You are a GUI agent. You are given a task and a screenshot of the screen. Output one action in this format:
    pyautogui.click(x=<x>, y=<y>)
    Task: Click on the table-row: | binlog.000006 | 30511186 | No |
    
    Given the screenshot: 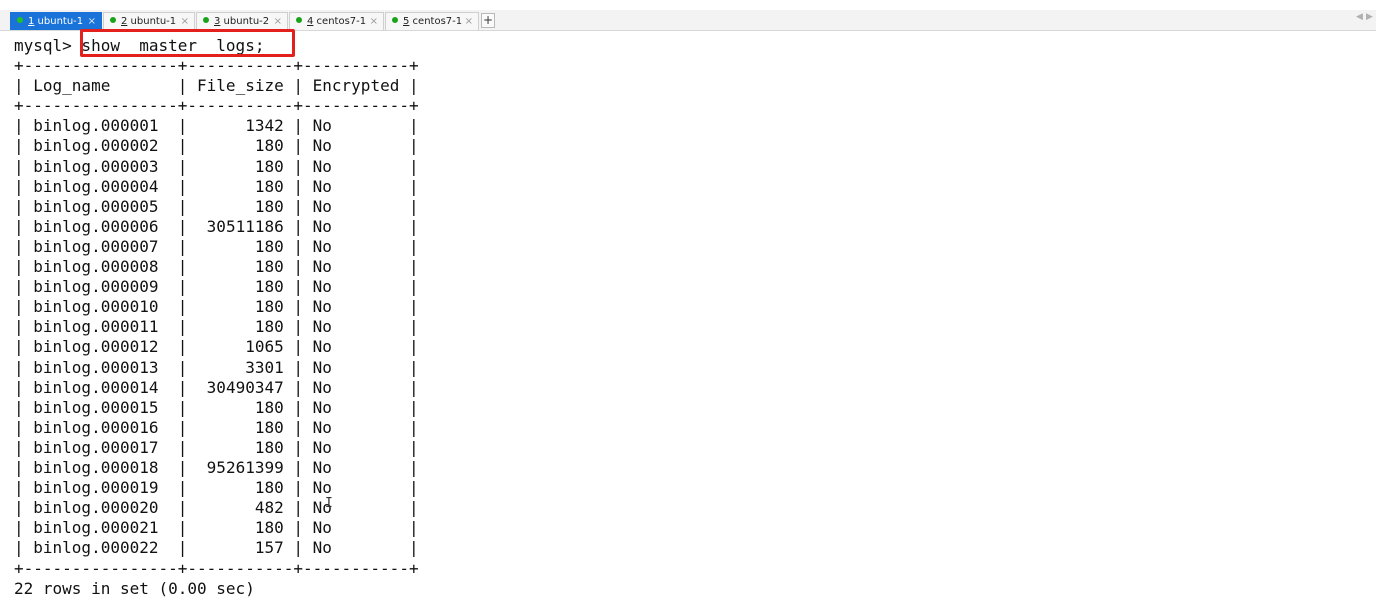 What is the action you would take?
    pyautogui.click(x=216, y=227)
    